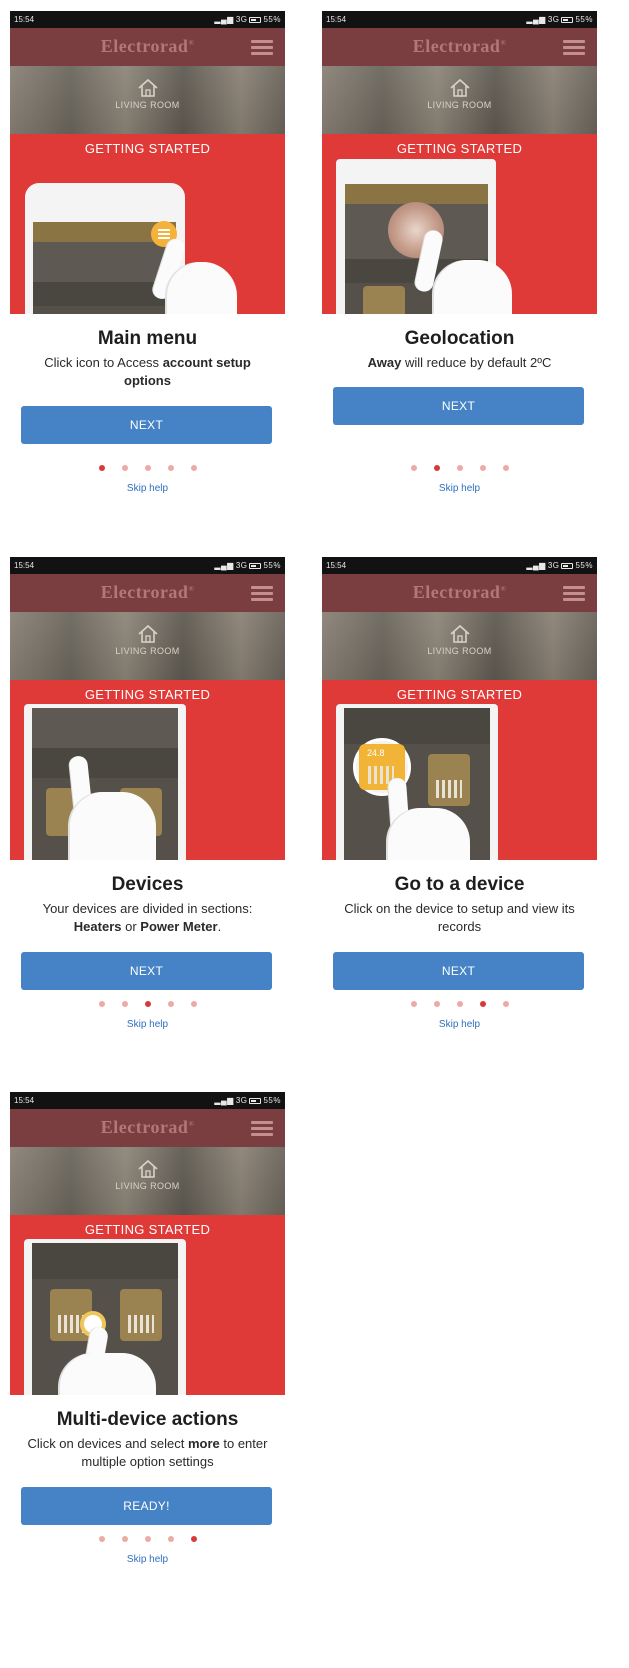  What do you see at coordinates (146, 1506) in the screenshot?
I see `ready-button: READY!` at bounding box center [146, 1506].